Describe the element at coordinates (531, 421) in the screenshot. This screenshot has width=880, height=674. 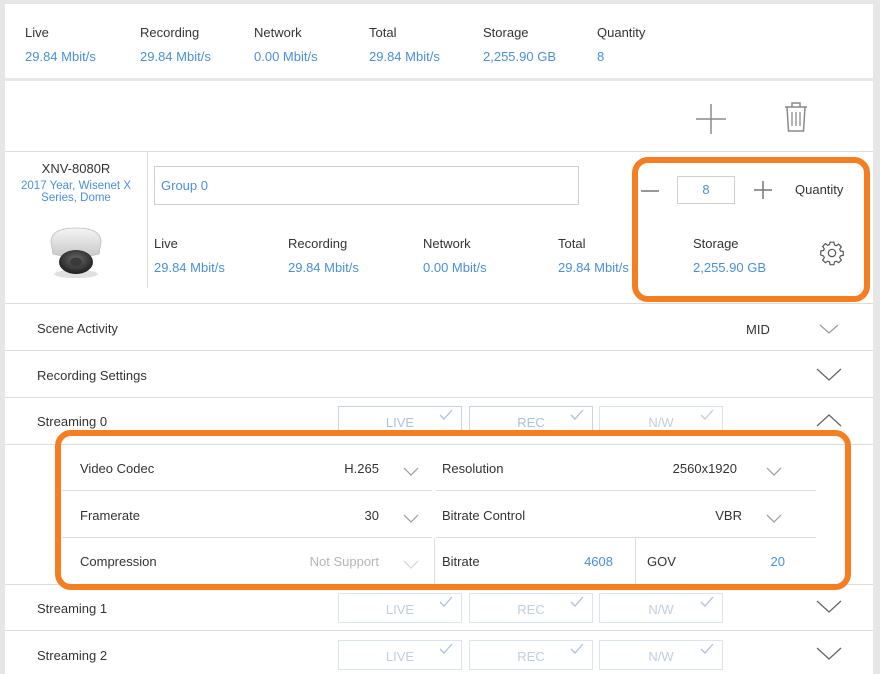
I see `streaming-0-rec-toggle: REC` at that location.